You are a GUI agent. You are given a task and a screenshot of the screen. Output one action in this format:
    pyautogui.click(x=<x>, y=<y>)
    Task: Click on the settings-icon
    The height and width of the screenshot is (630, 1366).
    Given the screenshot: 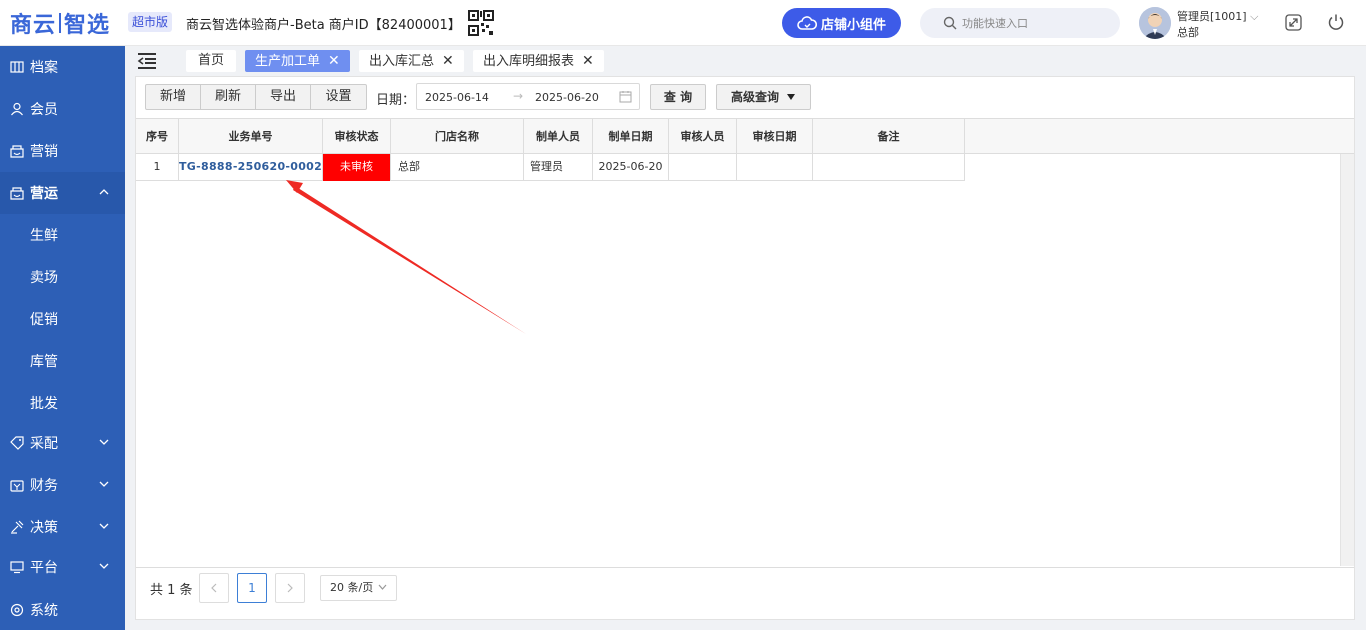 What is the action you would take?
    pyautogui.click(x=17, y=610)
    